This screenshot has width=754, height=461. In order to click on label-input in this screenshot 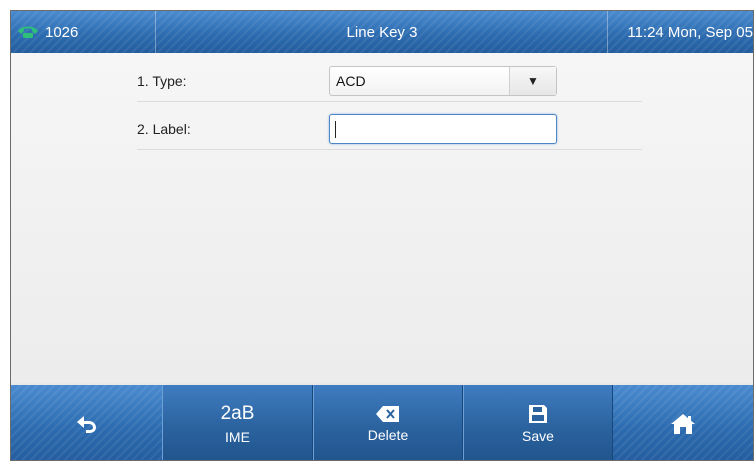, I will do `click(443, 129)`.